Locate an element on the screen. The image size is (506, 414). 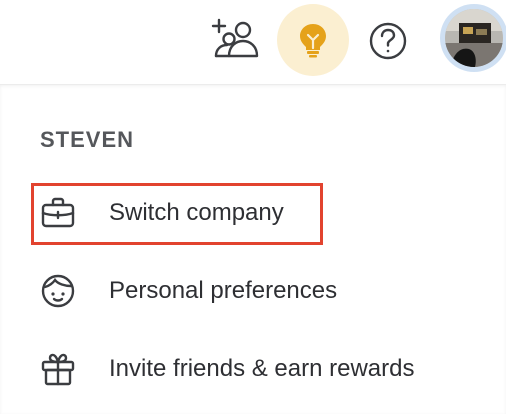
question-mark-icon is located at coordinates (388, 41).